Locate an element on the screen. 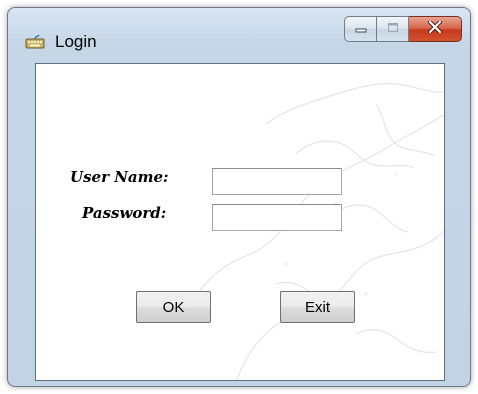  maximize-icon is located at coordinates (393, 29).